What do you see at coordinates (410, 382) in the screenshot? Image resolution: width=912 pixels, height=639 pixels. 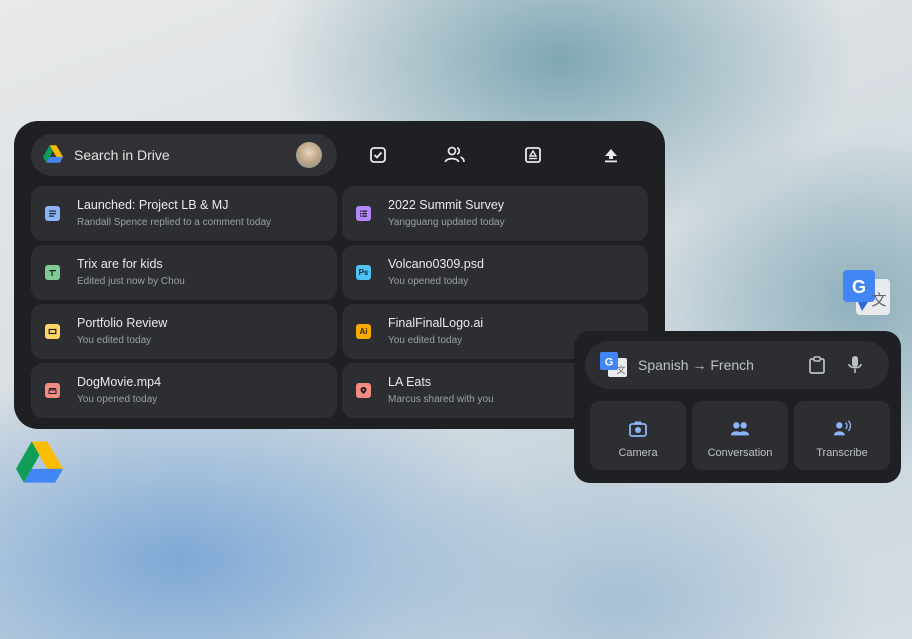 I see `file-title: LA Eats` at bounding box center [410, 382].